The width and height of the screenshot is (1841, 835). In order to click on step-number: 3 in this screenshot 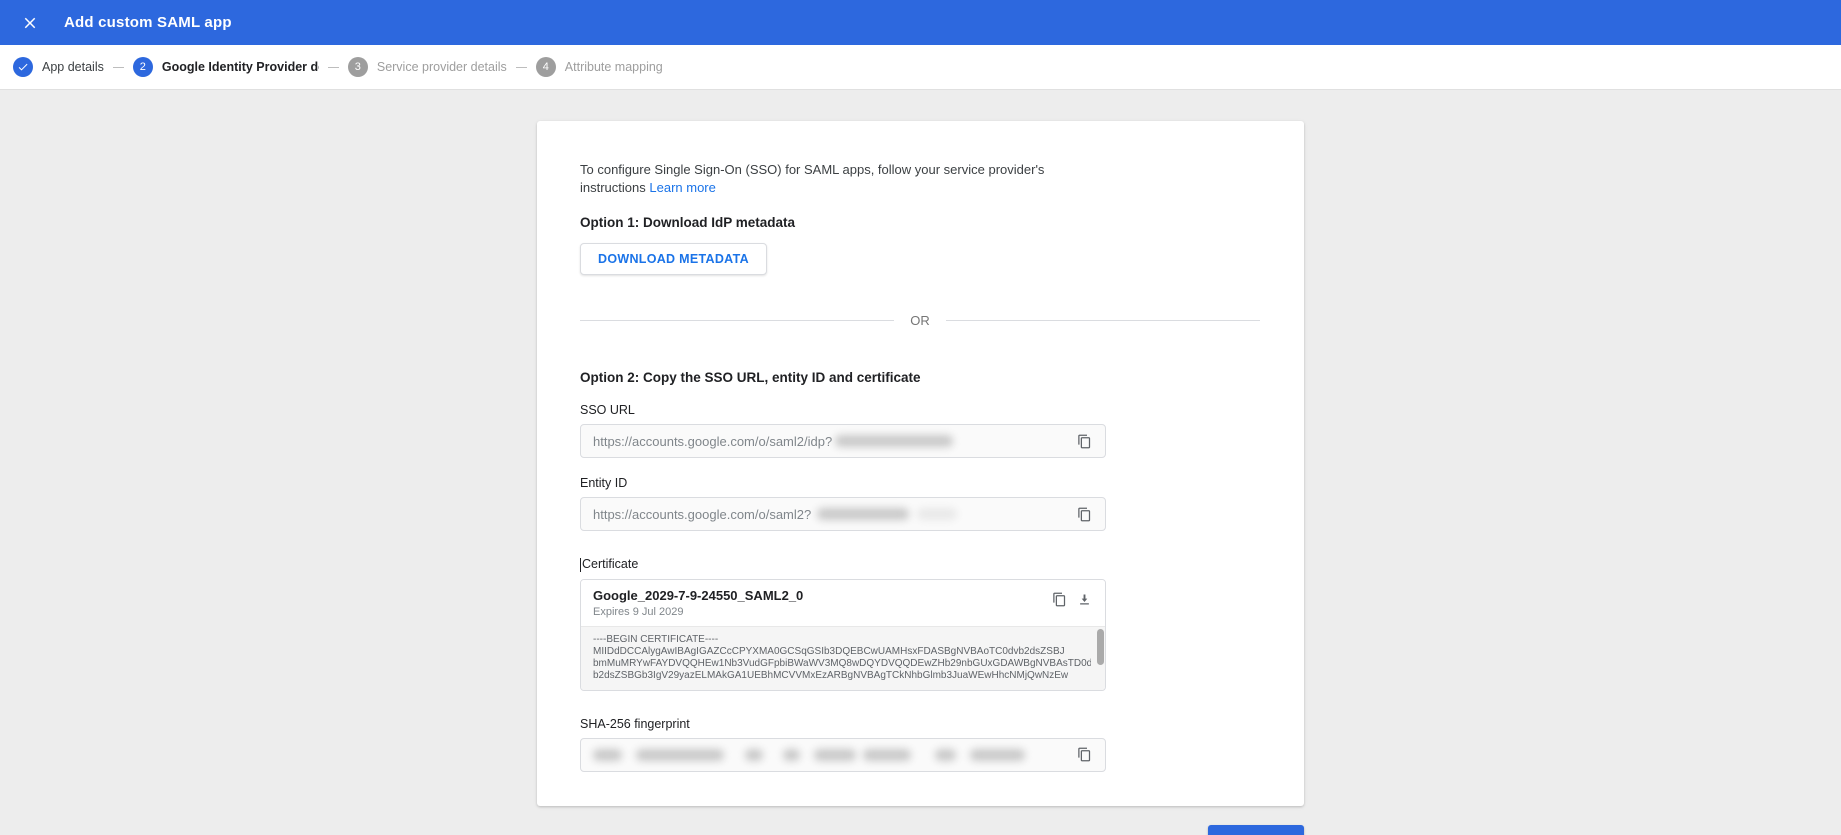, I will do `click(357, 67)`.